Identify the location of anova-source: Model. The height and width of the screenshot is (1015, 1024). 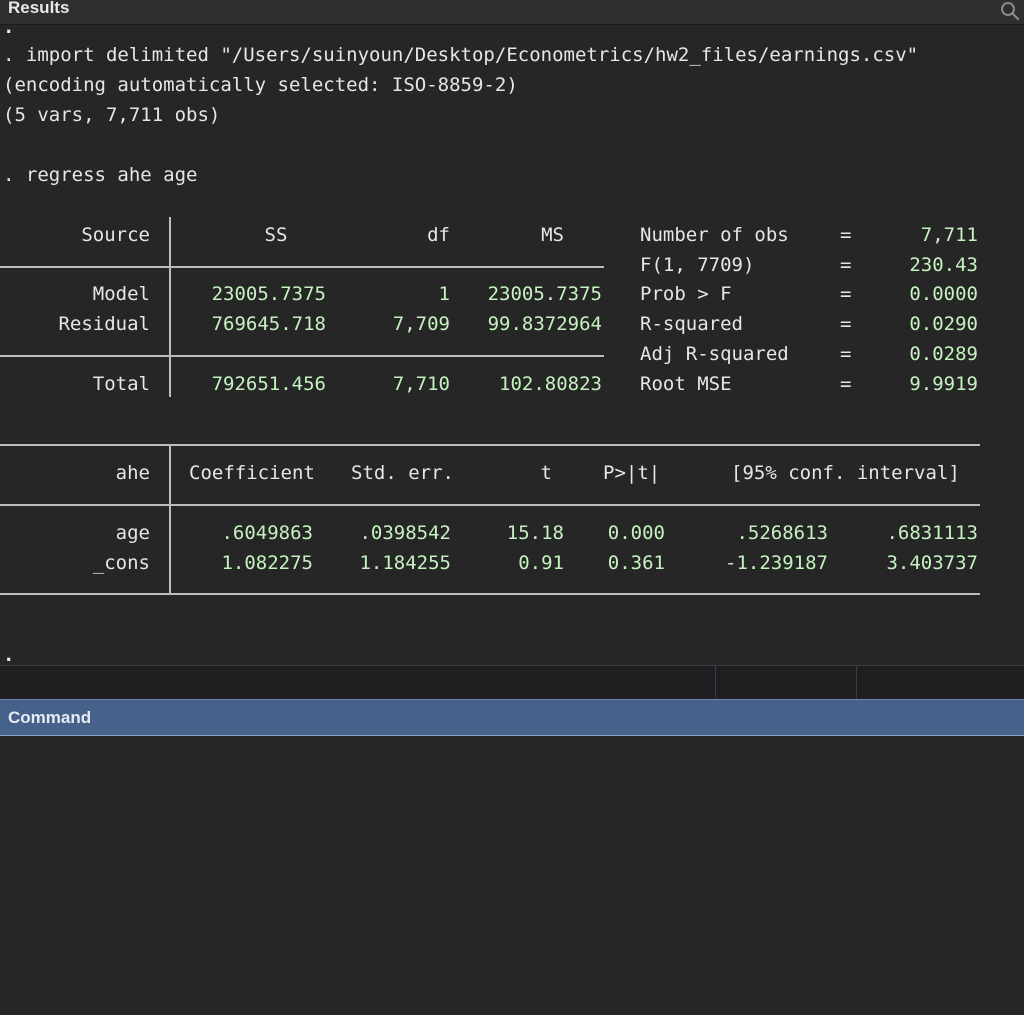
(121, 294).